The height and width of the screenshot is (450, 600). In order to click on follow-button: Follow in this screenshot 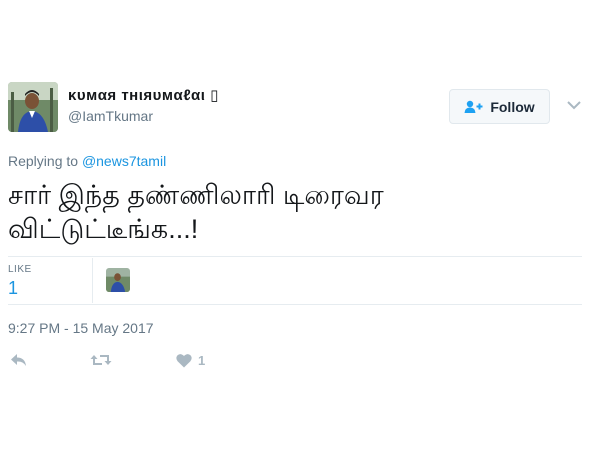, I will do `click(499, 106)`.